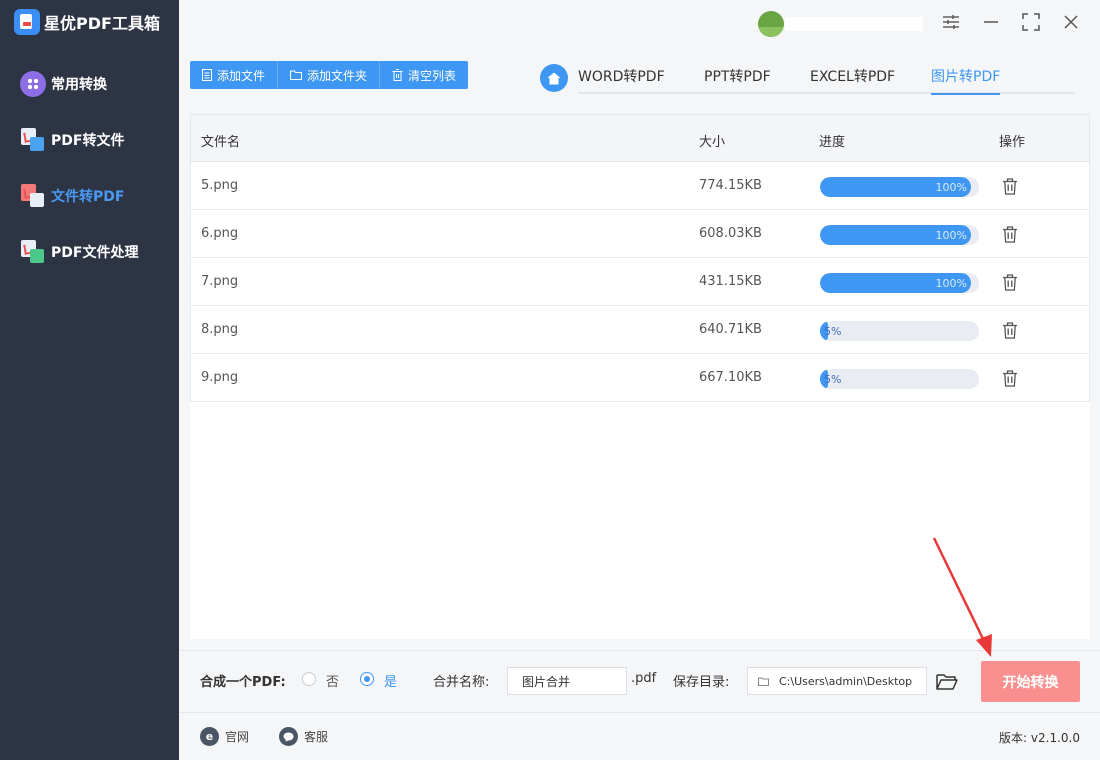  Describe the element at coordinates (27, 22) in the screenshot. I see `app-logo-icon` at that location.